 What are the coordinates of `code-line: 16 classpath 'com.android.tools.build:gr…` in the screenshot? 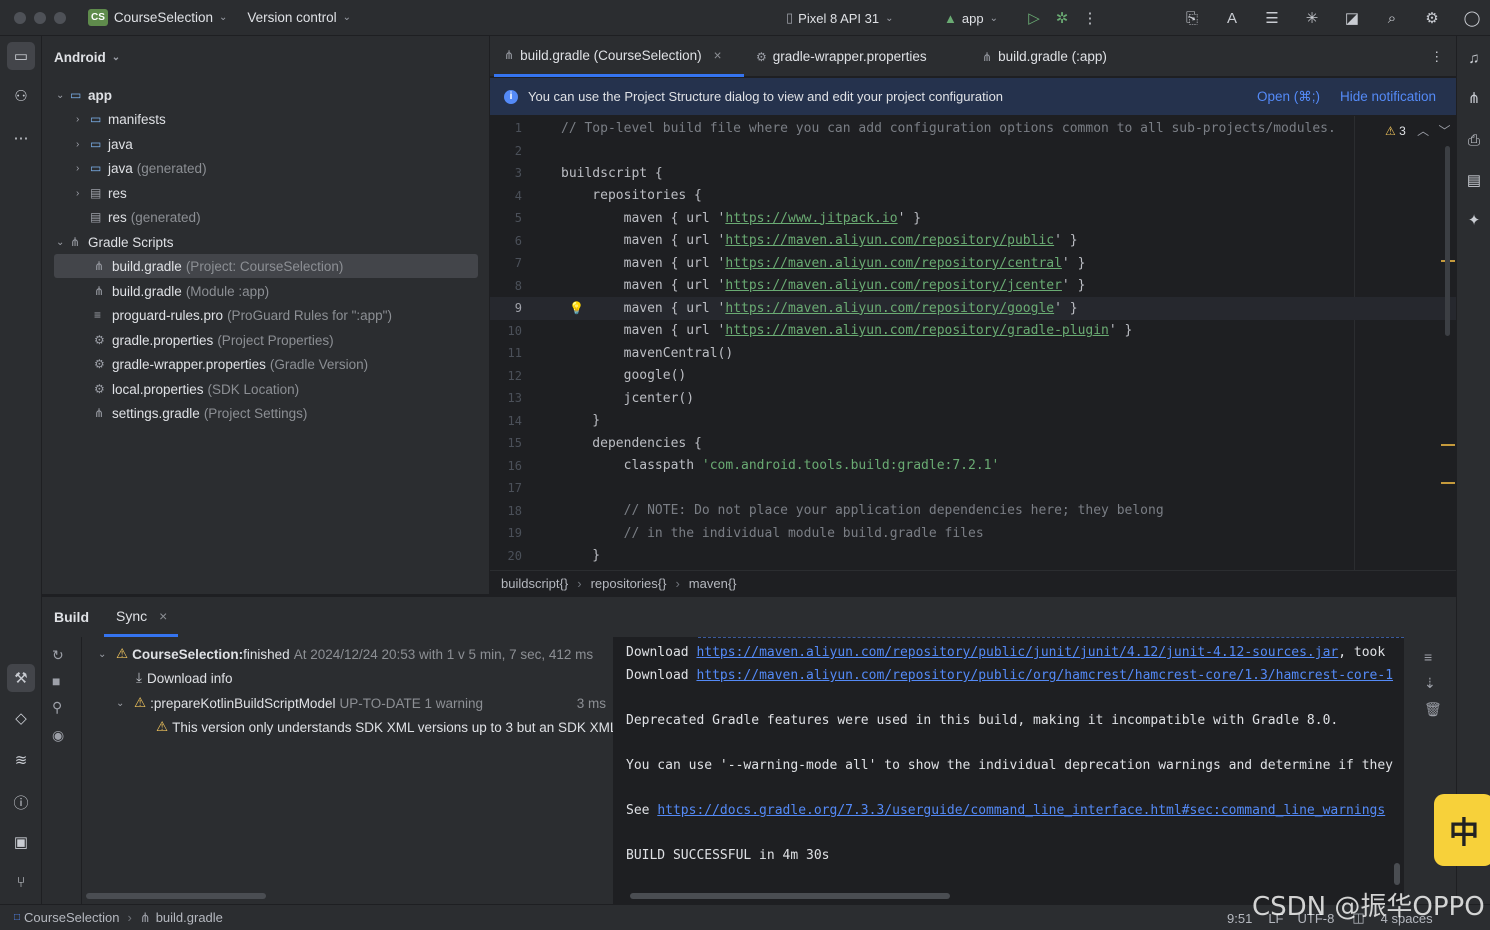 It's located at (973, 466).